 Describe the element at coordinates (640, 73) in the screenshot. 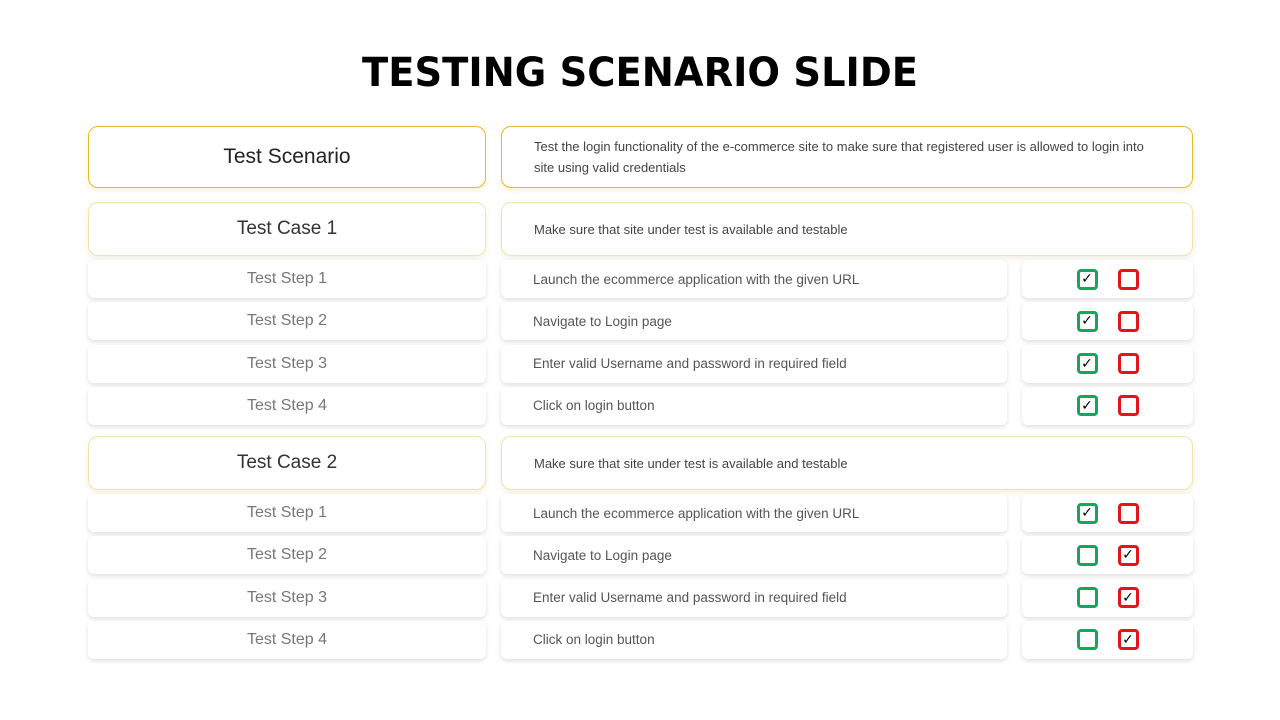

I see `slide-title: TESTING SCENARIO SLIDE` at that location.